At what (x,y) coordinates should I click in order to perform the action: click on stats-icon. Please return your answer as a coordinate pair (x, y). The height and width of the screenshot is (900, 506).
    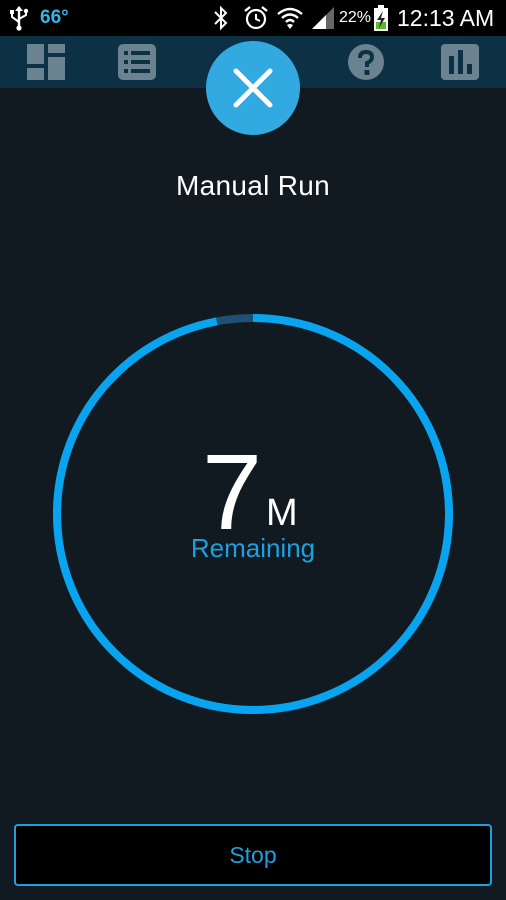
    Looking at the image, I should click on (460, 62).